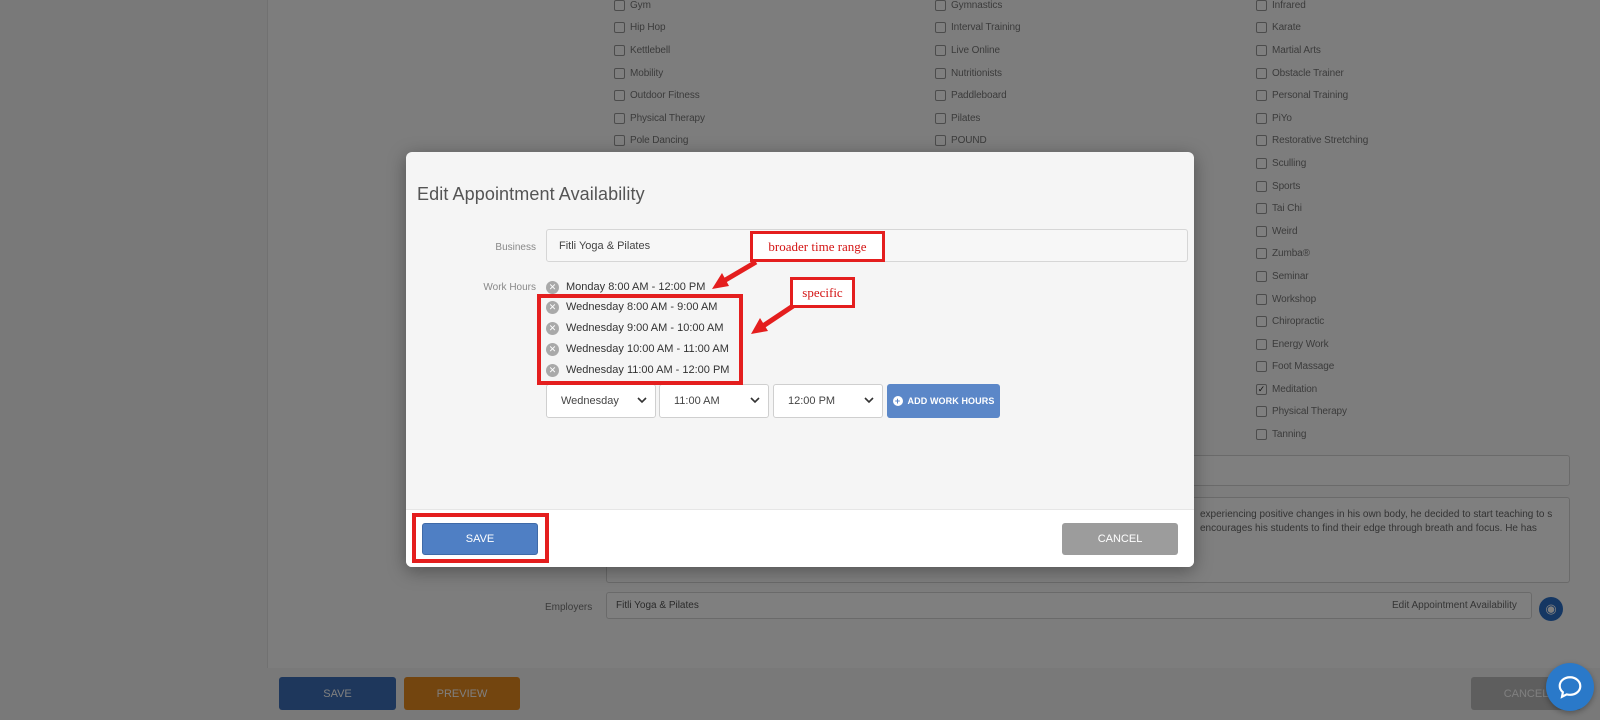 The width and height of the screenshot is (1600, 720). What do you see at coordinates (605, 245) in the screenshot?
I see `business-value: Fitli Yoga & Pilates` at bounding box center [605, 245].